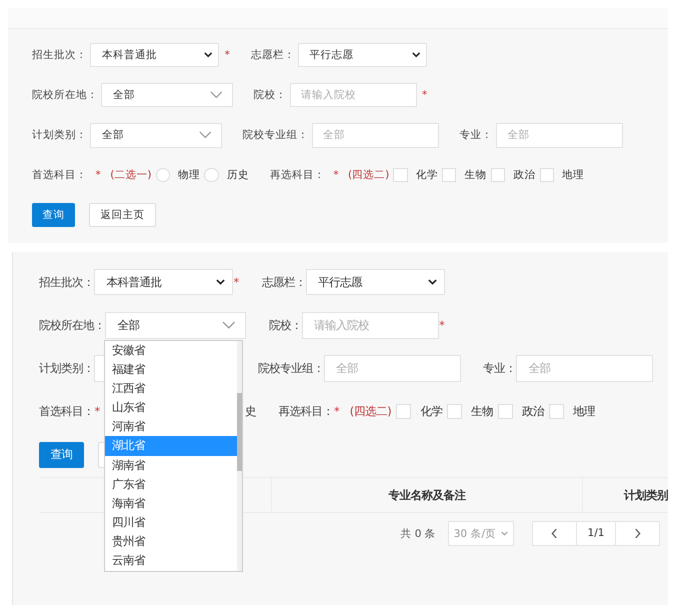  I want to click on dropdown-option: 广东省, so click(171, 484).